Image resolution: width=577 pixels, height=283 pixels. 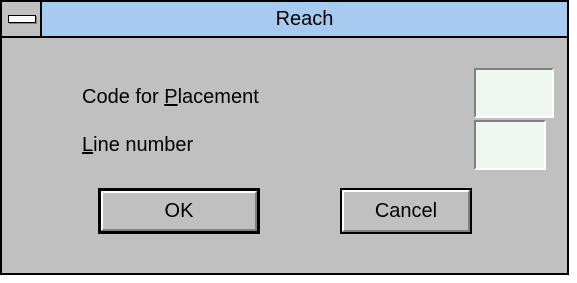 I want to click on ok-button: OK, so click(x=179, y=211).